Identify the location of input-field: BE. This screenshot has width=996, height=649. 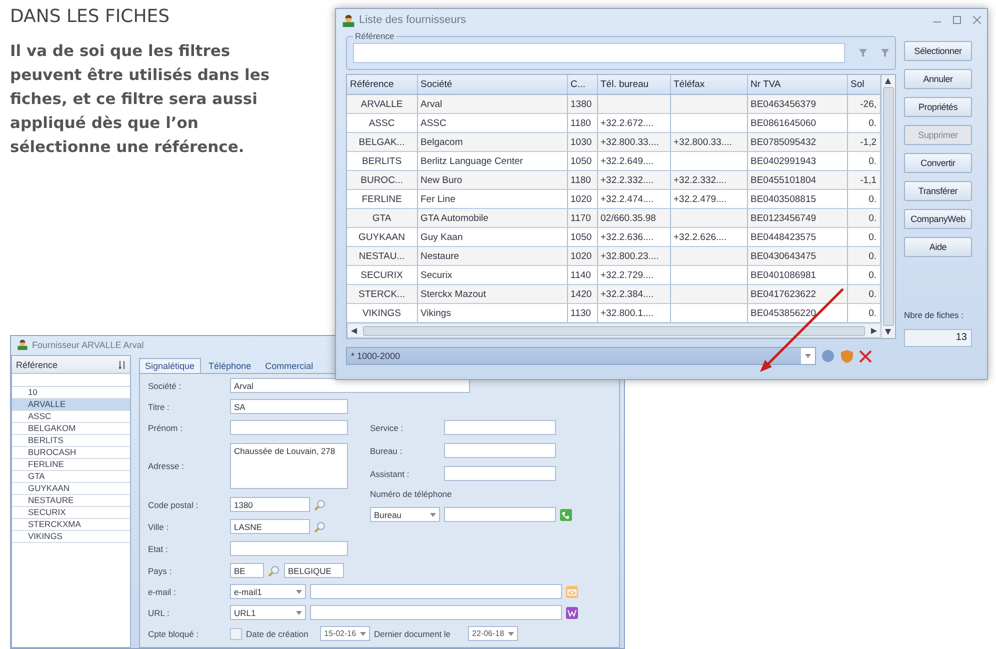
(247, 570).